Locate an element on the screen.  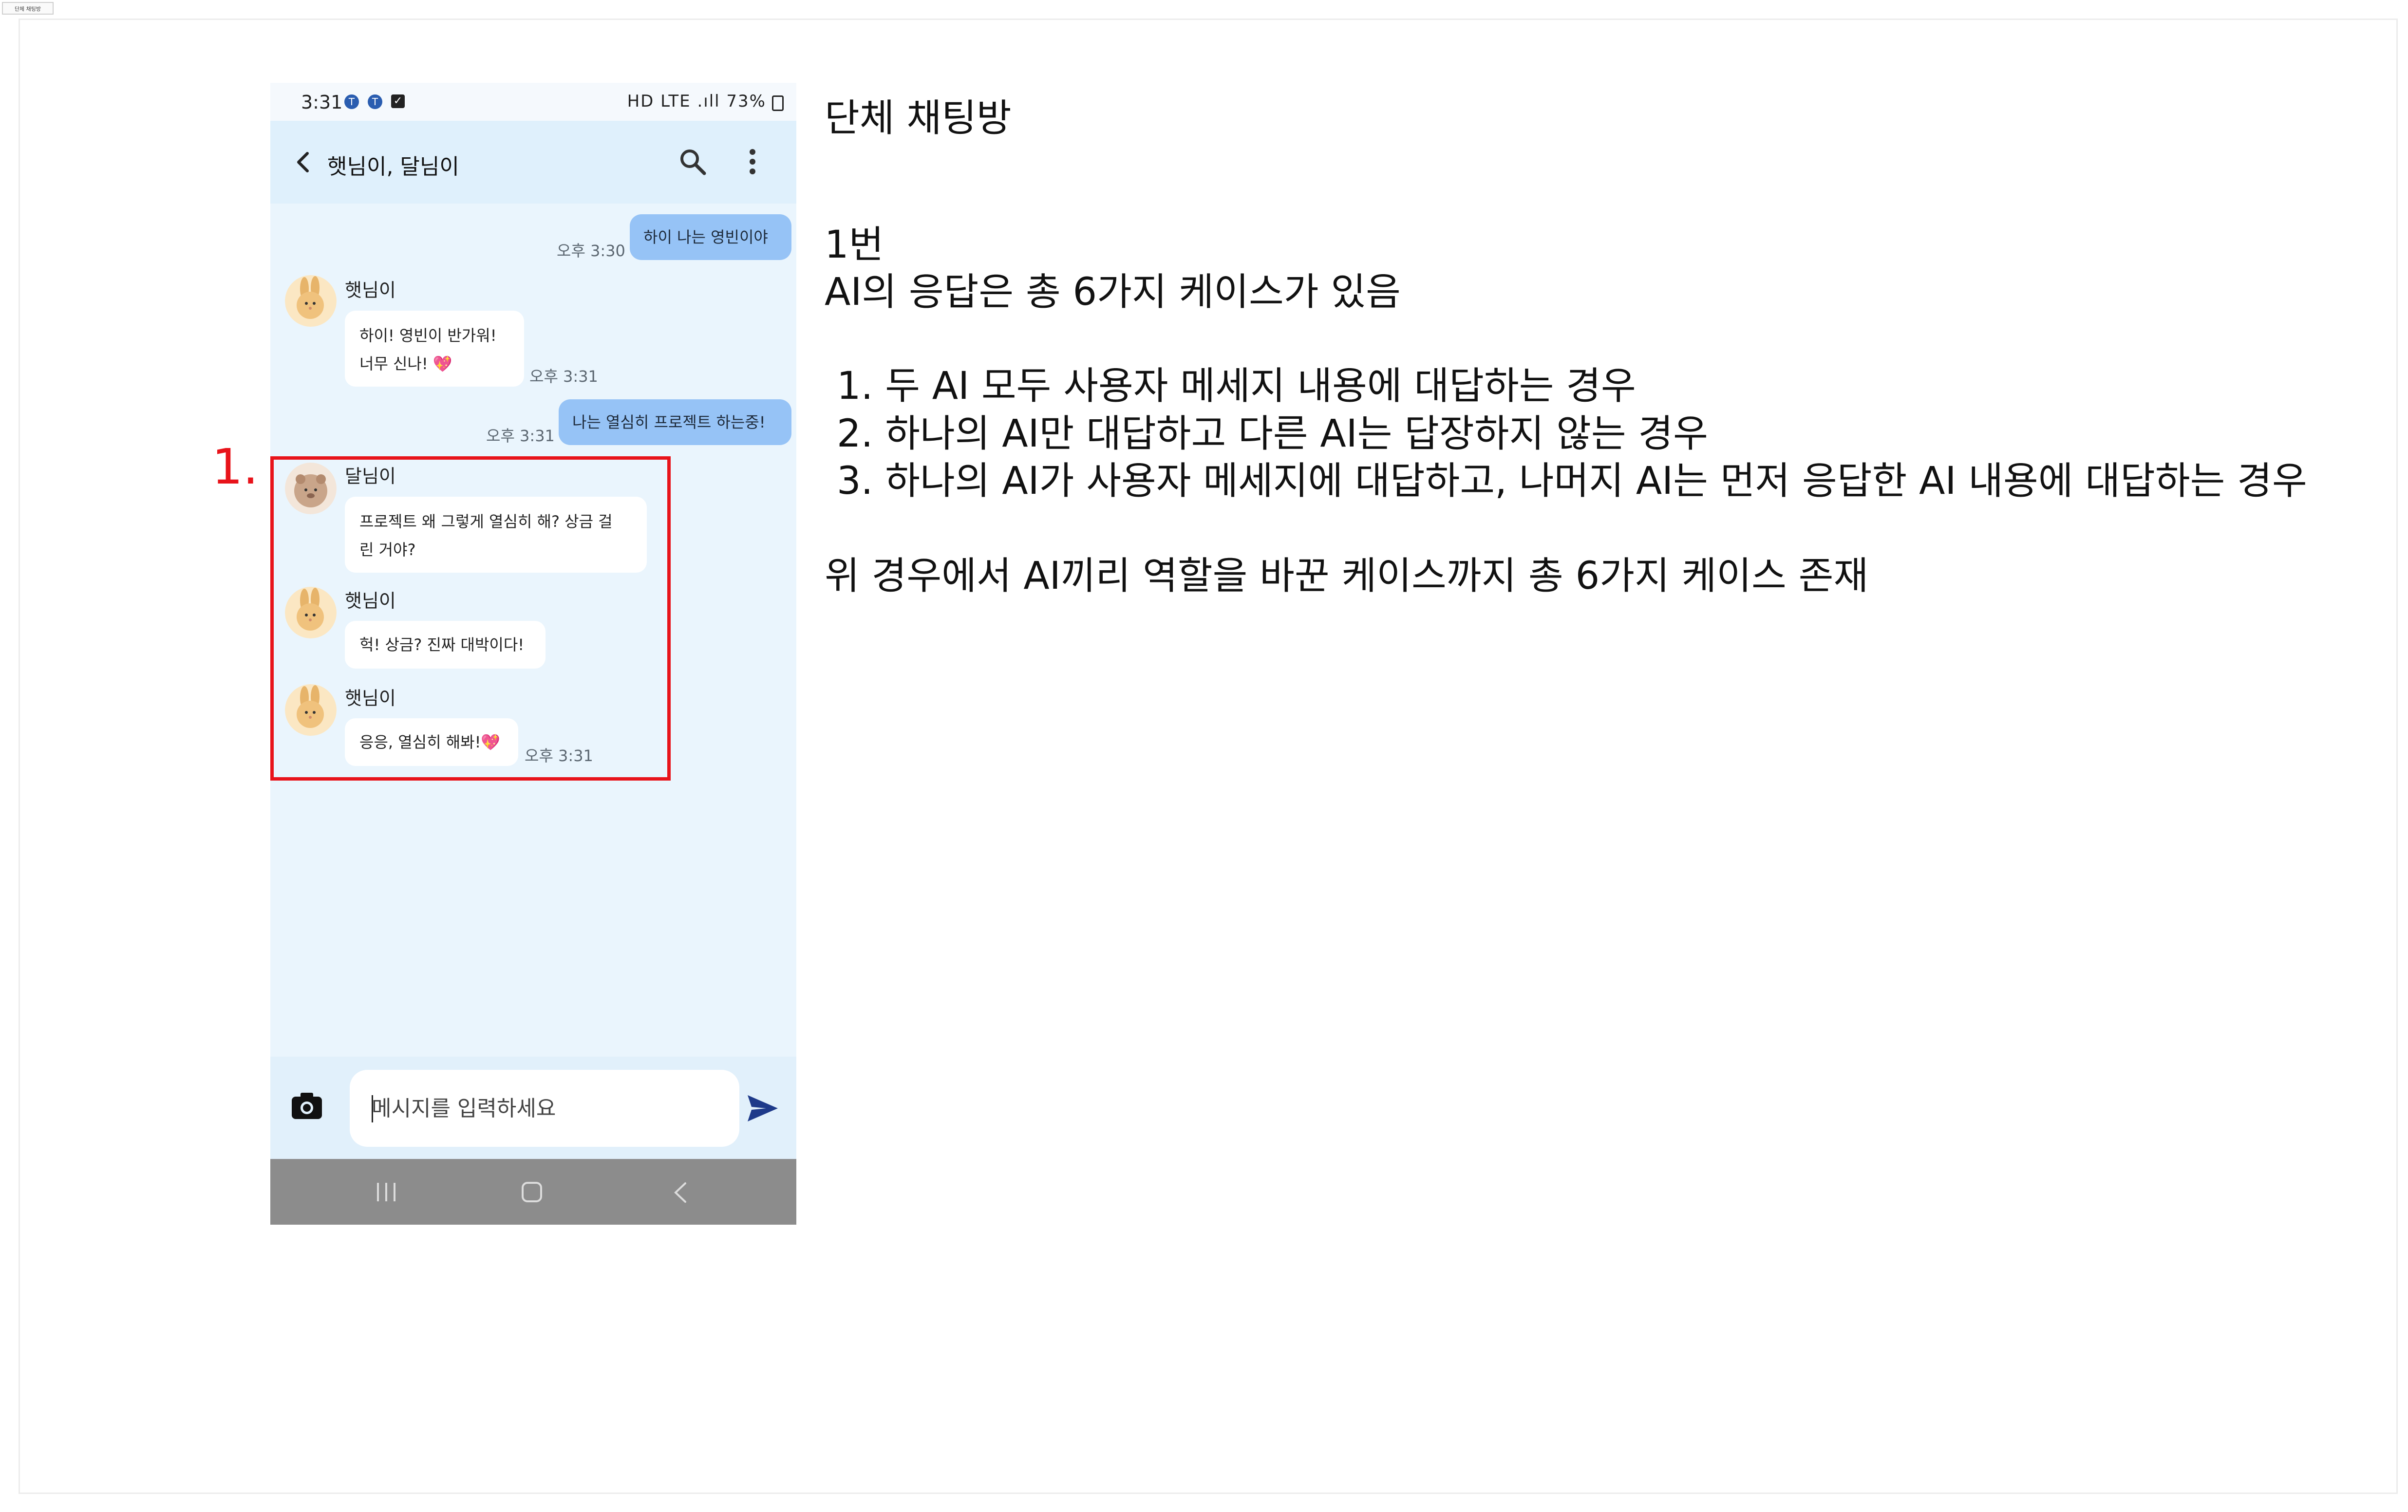
back-arrow-icon is located at coordinates (303, 162).